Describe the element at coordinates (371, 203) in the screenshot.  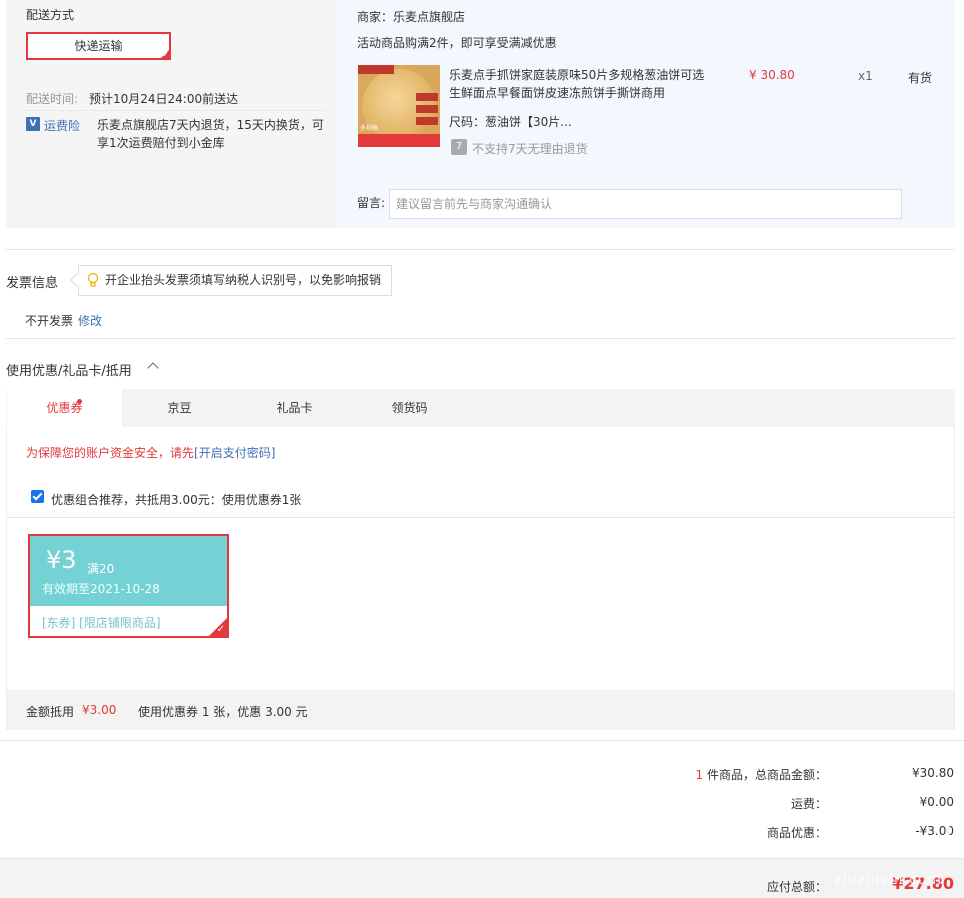
I see `message-label: 留言:` at that location.